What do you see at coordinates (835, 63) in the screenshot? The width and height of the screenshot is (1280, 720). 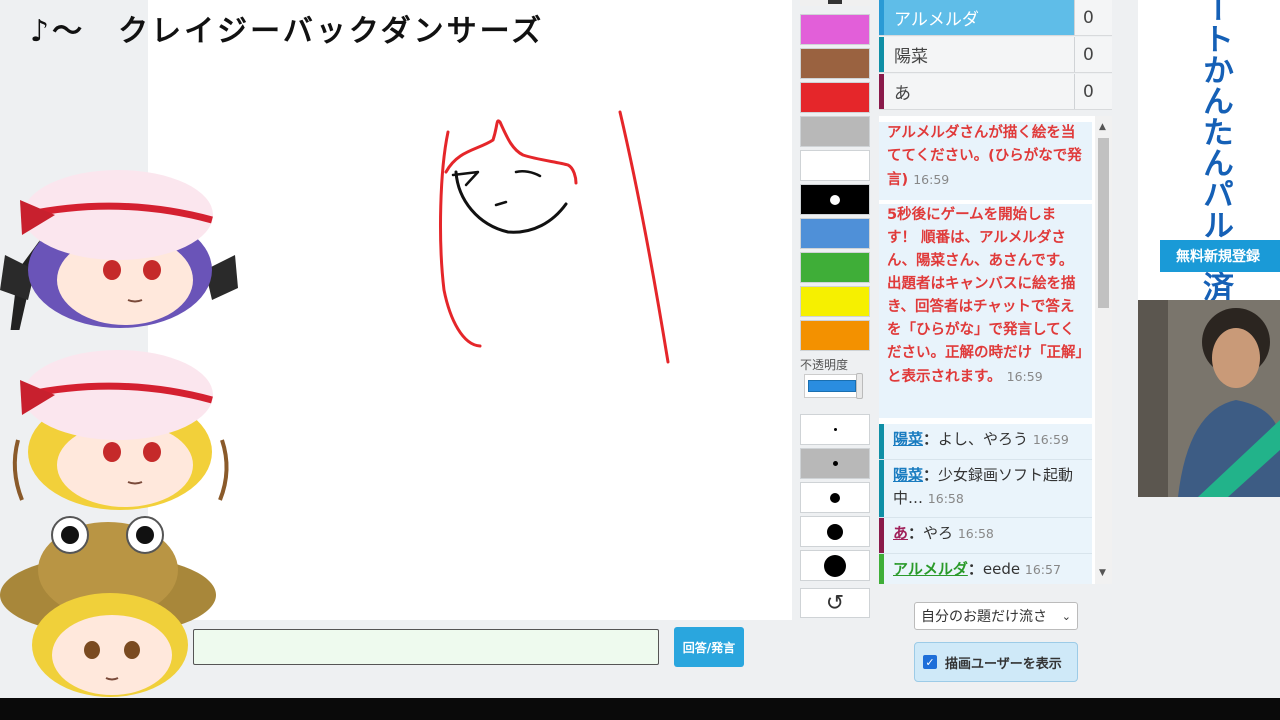 I see `color-swatch-brown` at bounding box center [835, 63].